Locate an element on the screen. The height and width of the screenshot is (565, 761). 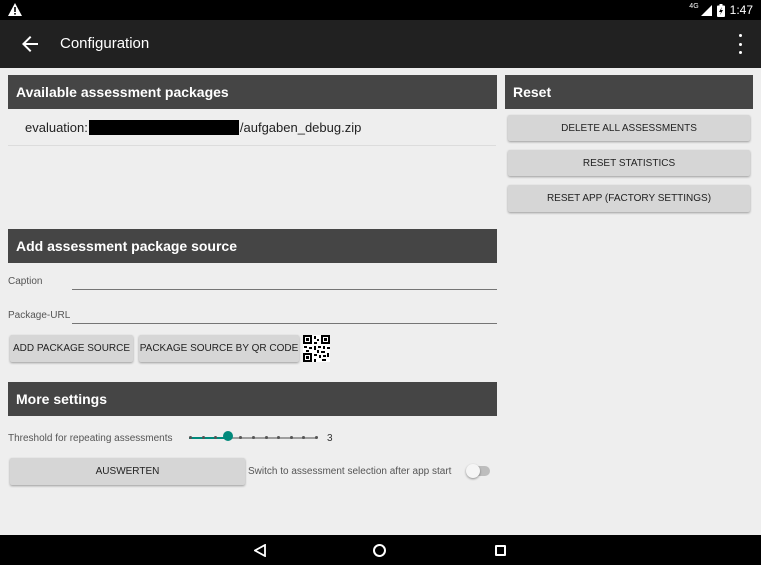
navigation-bar is located at coordinates (380, 550).